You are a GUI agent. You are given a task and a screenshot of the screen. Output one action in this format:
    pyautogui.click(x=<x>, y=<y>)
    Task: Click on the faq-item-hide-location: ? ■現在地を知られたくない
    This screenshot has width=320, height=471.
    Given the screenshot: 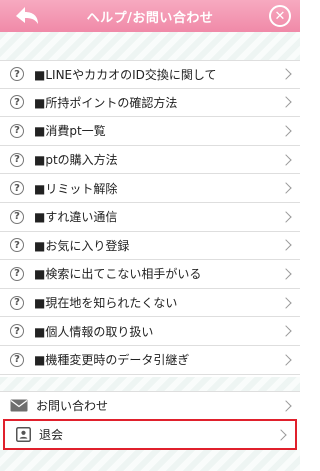 What is the action you would take?
    pyautogui.click(x=150, y=303)
    